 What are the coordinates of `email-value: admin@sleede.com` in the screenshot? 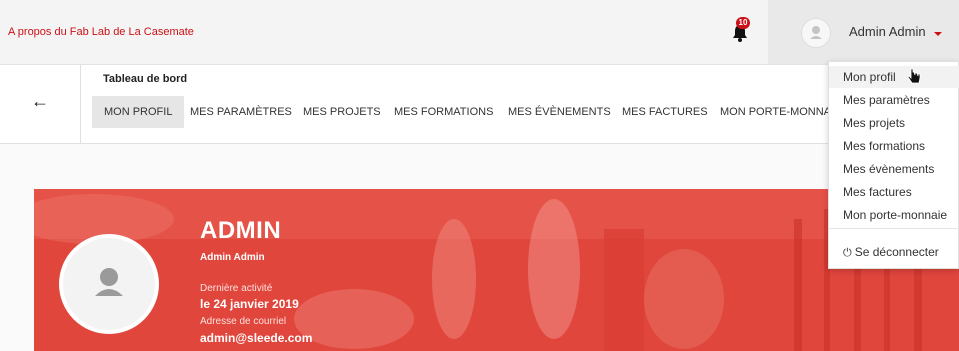 It's located at (256, 338).